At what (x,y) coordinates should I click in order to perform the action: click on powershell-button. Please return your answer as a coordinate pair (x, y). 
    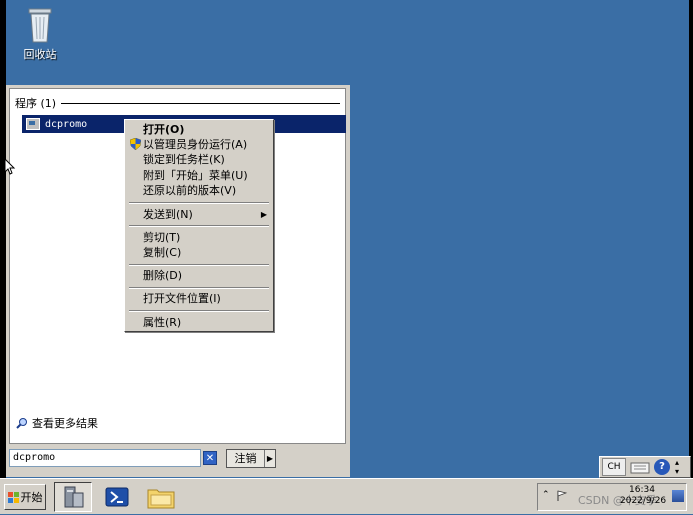
    Looking at the image, I should click on (117, 497).